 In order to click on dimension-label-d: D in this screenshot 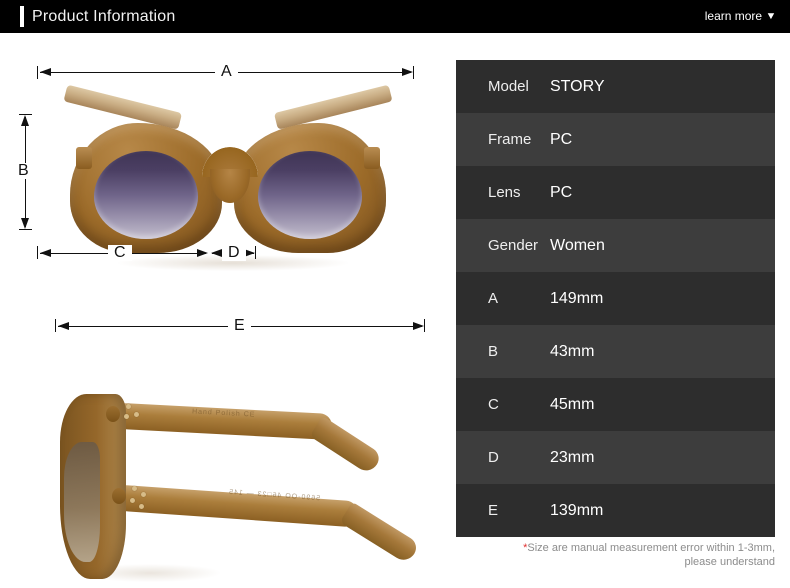, I will do `click(234, 253)`.